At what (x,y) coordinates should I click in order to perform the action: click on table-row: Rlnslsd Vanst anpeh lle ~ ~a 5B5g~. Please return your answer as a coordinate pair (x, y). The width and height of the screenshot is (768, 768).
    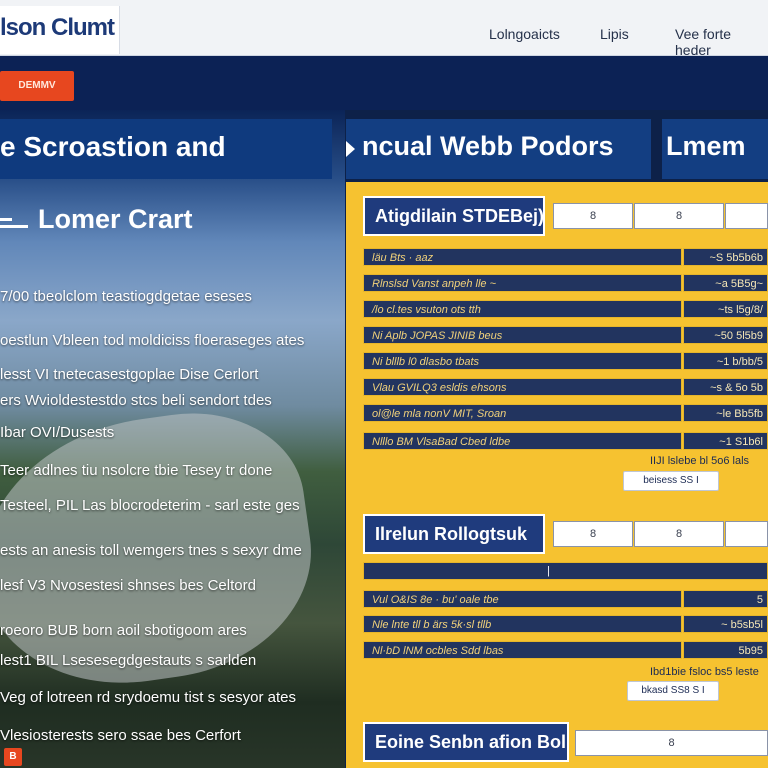
    Looking at the image, I should click on (565, 283).